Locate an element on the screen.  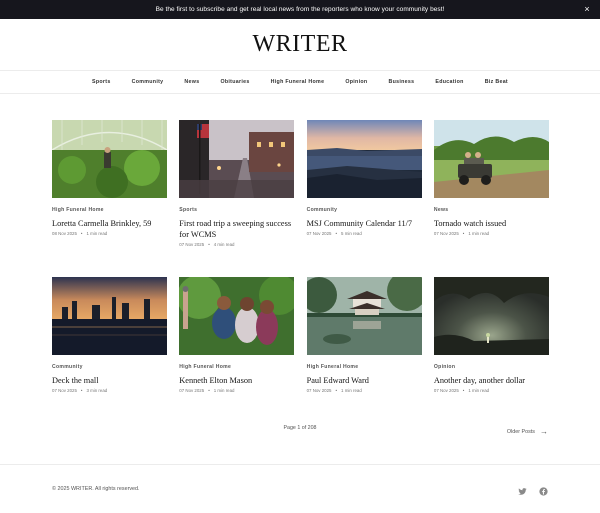
post-title: Deck the mall is located at coordinates (109, 380).